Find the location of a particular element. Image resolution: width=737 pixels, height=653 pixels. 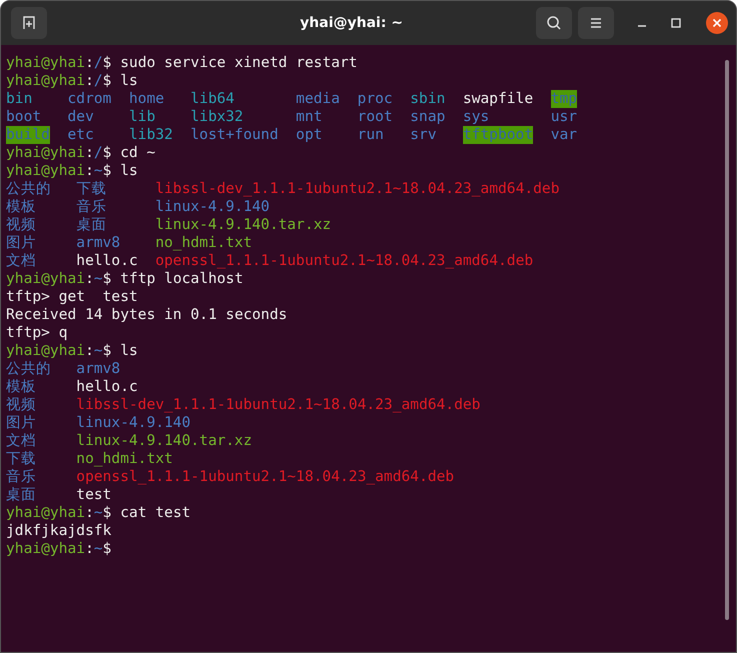

file-entry: media is located at coordinates (318, 99).